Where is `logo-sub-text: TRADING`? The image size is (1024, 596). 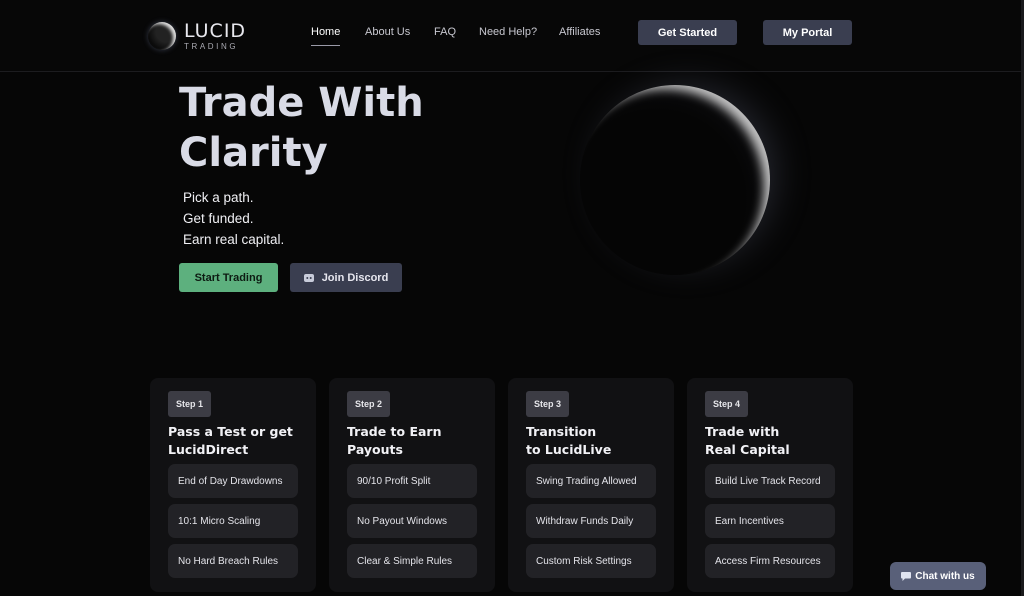
logo-sub-text: TRADING is located at coordinates (211, 46).